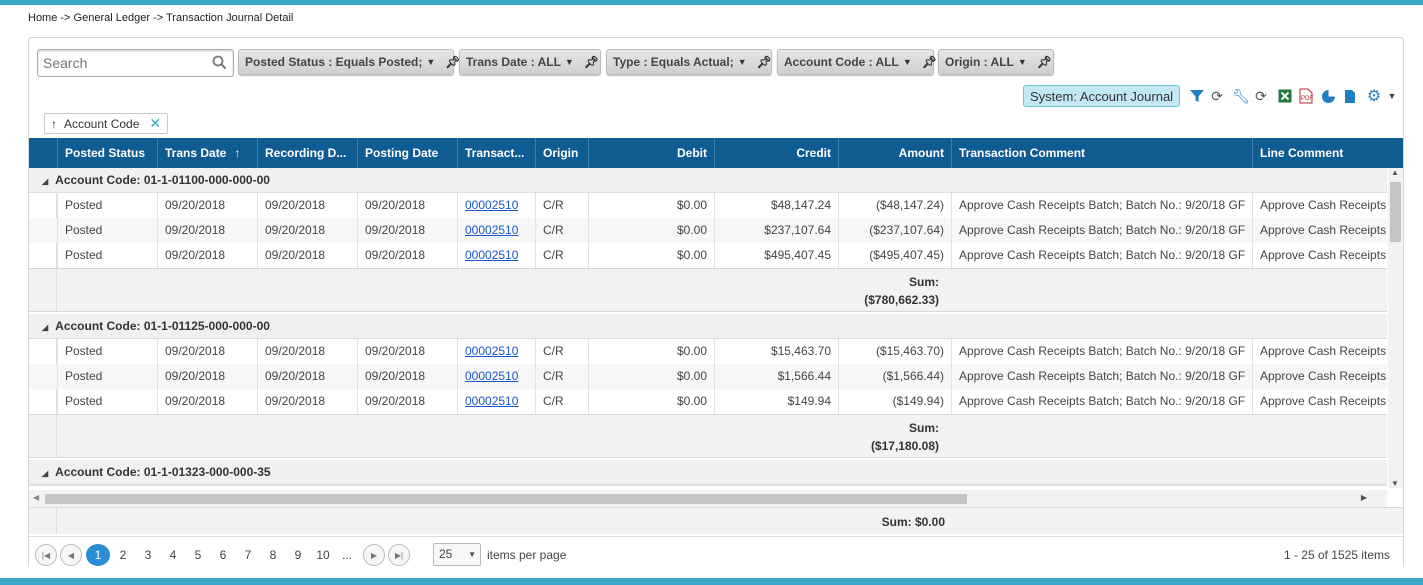  I want to click on cell-origin: C/R, so click(561, 401).